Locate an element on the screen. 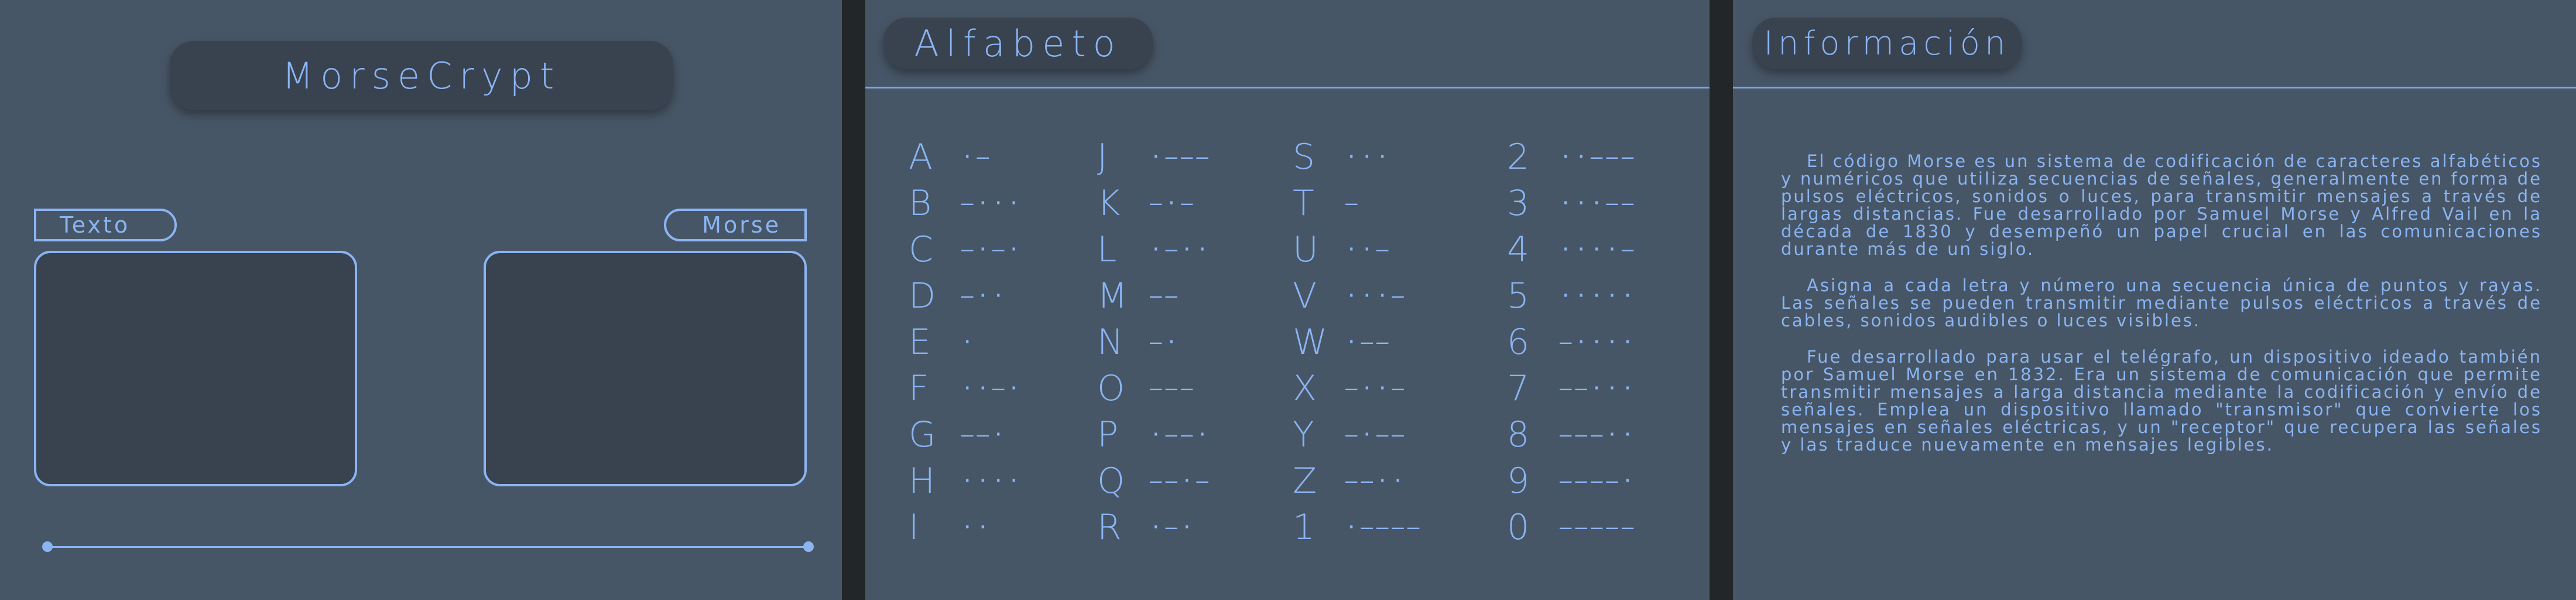  alphabet-row: 3 ···–– is located at coordinates (1572, 203).